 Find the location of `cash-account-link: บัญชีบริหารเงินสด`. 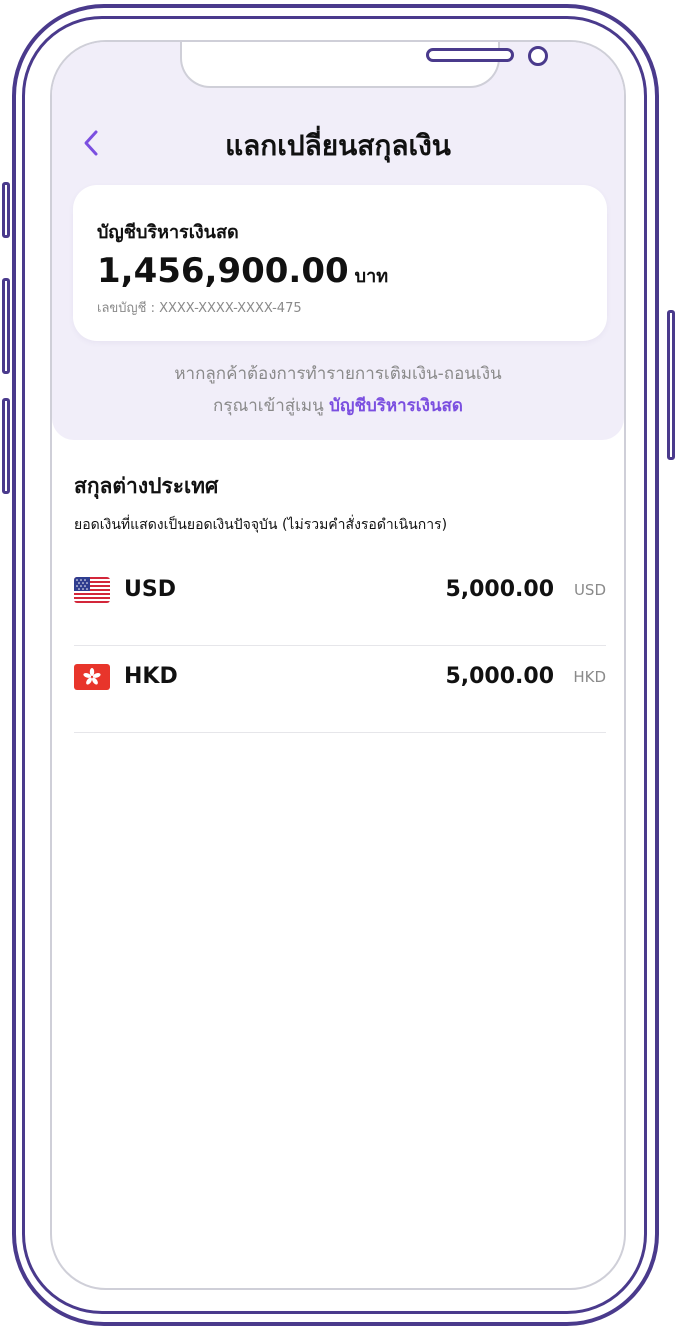

cash-account-link: บัญชีบริหารเงินสด is located at coordinates (396, 406).